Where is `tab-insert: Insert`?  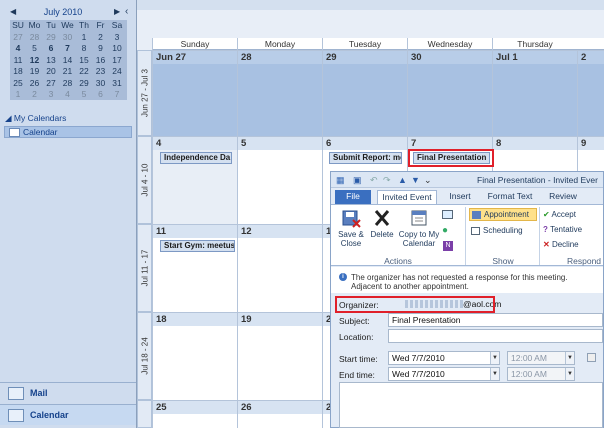 tab-insert: Insert is located at coordinates (460, 197).